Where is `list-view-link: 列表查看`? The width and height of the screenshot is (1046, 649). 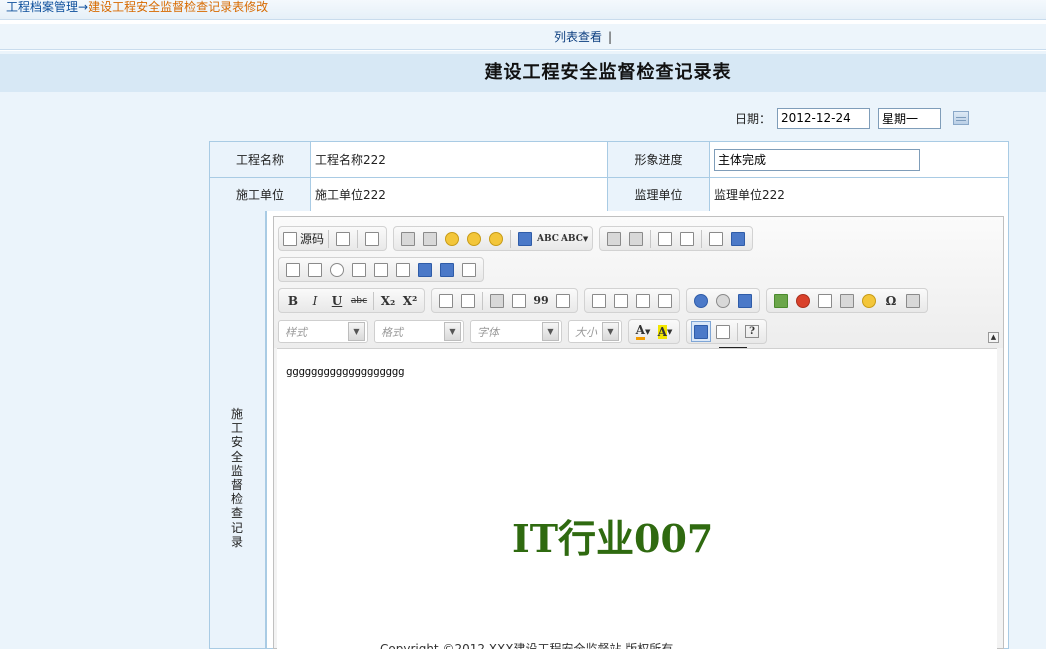
list-view-link: 列表查看 is located at coordinates (518, 37).